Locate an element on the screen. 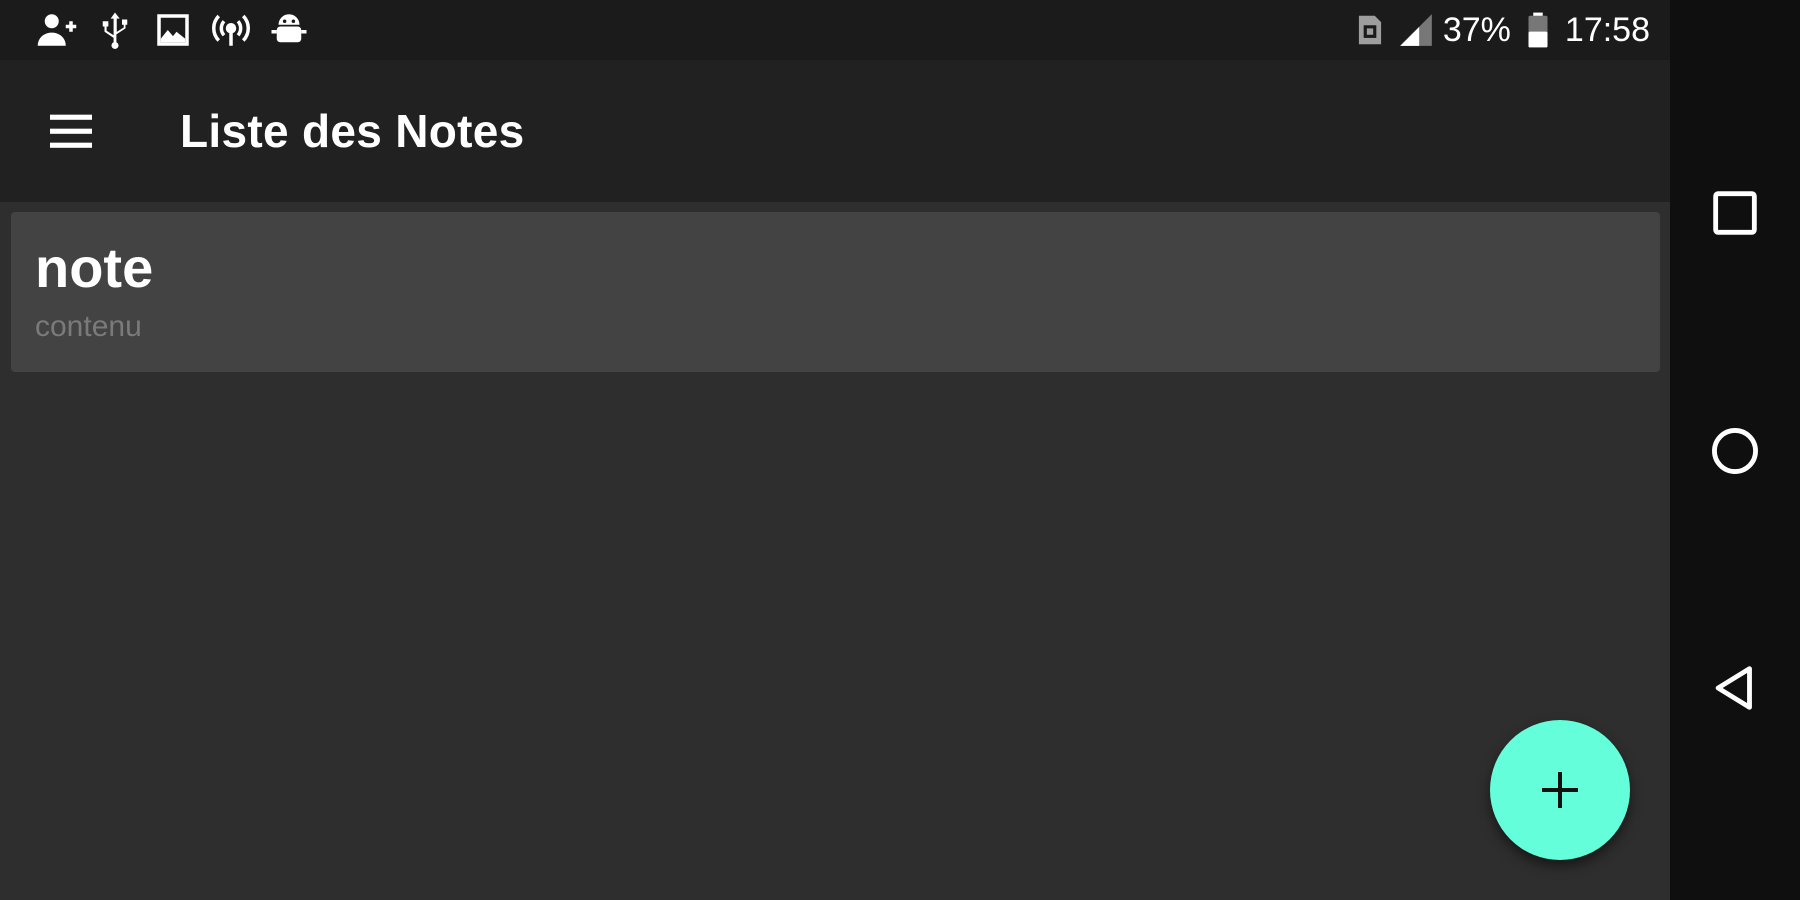 This screenshot has height=900, width=1800. plus-icon is located at coordinates (1560, 790).